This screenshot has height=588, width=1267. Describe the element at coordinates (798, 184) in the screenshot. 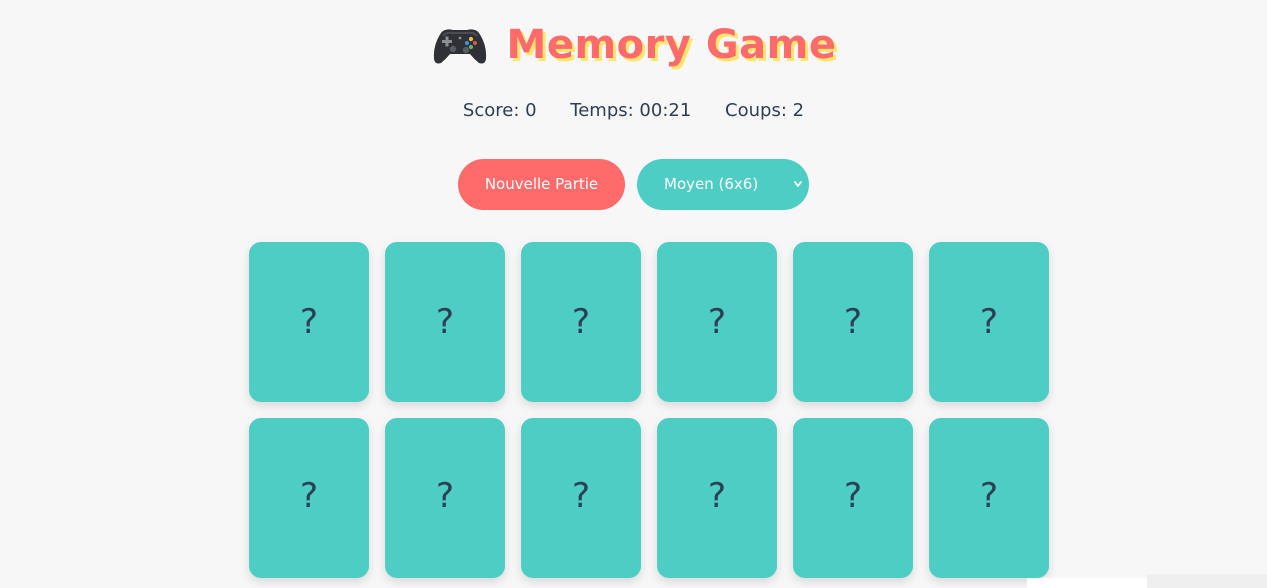

I see `chevron-down-icon` at that location.